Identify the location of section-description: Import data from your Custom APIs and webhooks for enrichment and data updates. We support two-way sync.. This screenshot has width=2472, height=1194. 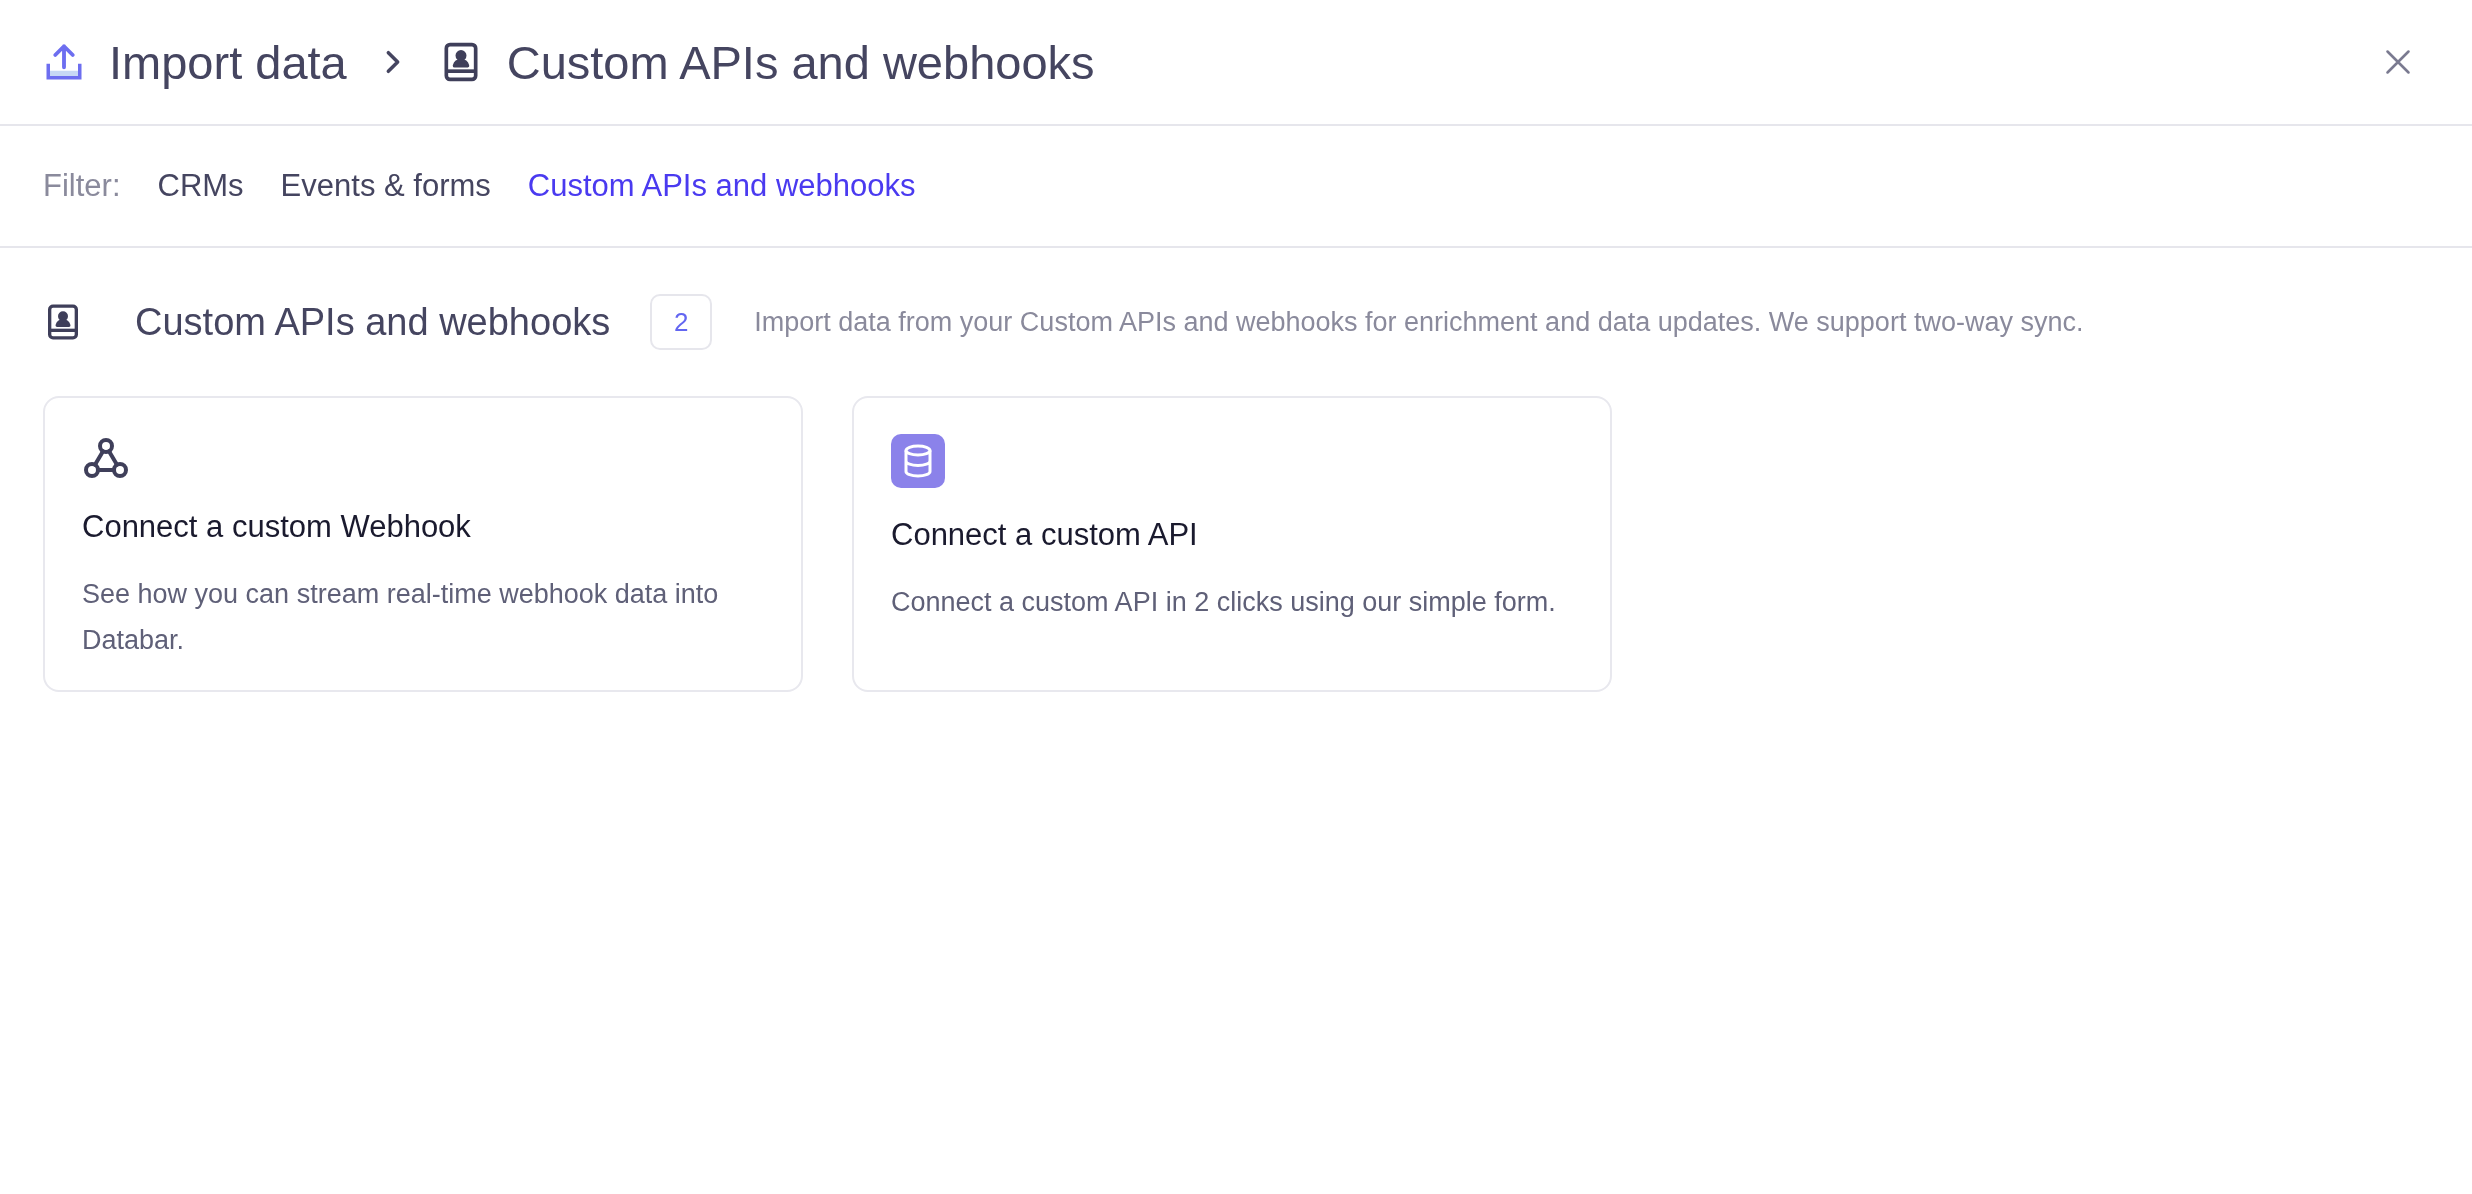
(1419, 322).